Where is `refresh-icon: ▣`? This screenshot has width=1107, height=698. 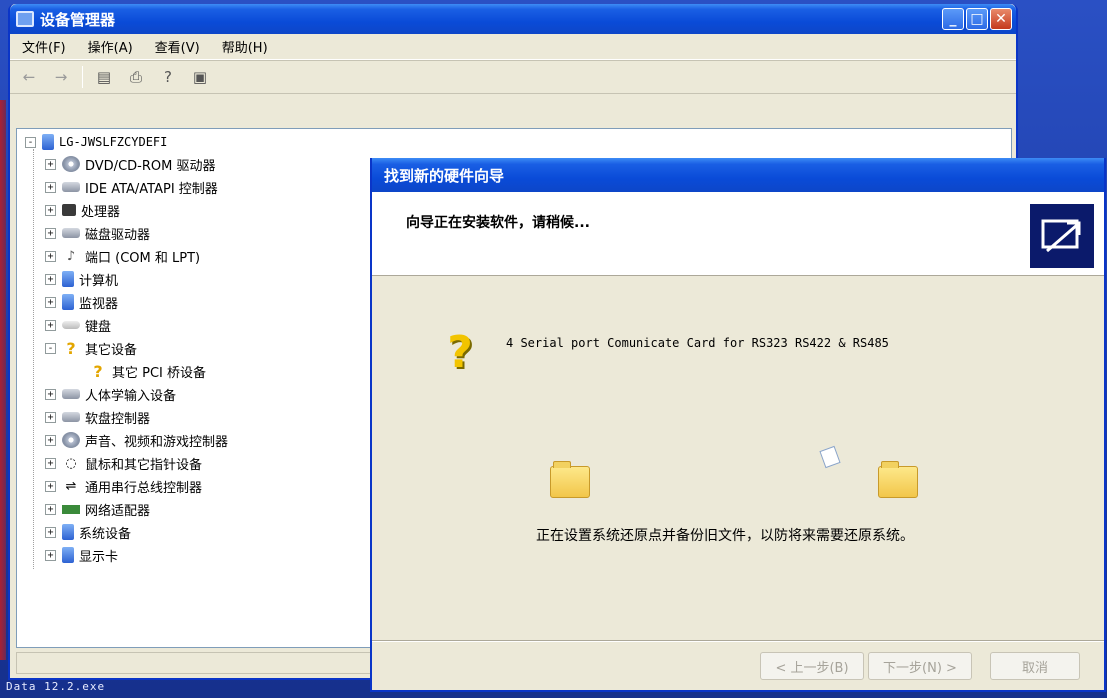
refresh-icon: ▣ is located at coordinates (200, 77).